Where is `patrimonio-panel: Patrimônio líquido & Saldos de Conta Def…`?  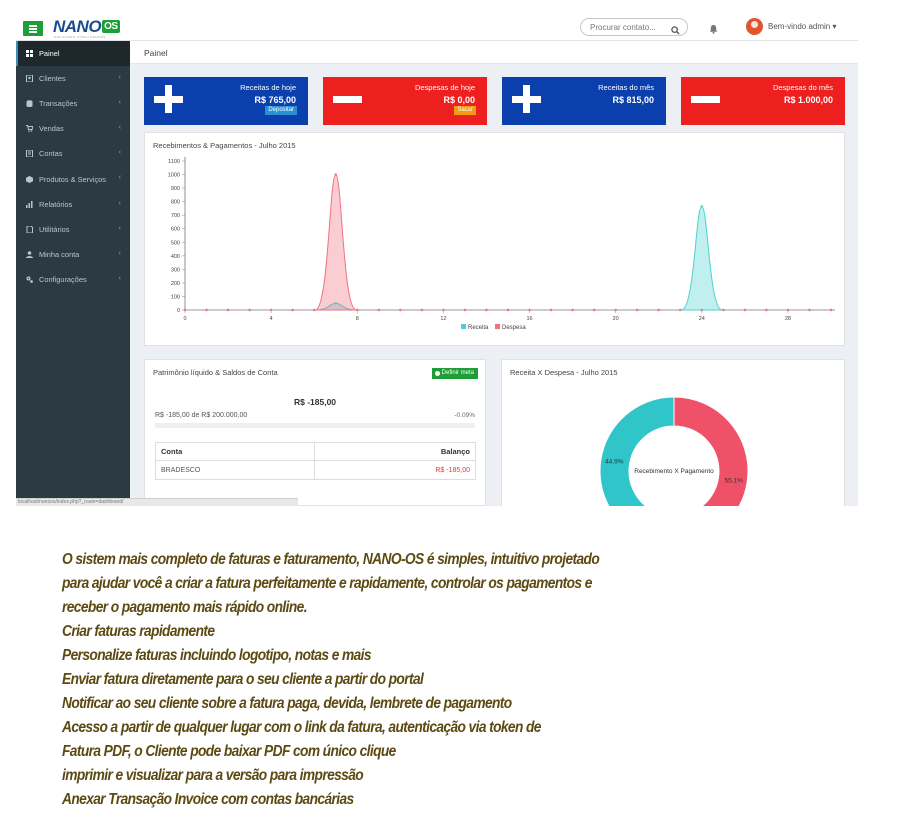 patrimonio-panel: Patrimônio líquido & Saldos de Conta Def… is located at coordinates (315, 432).